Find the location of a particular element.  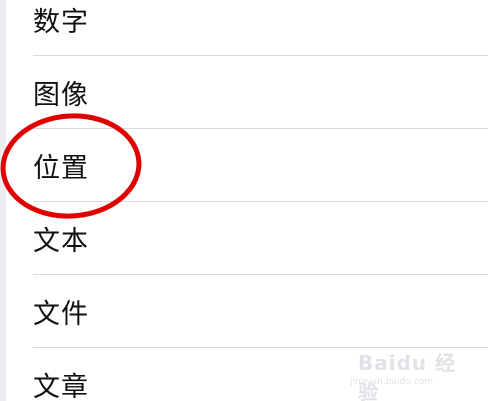

list-item-label: 文件 is located at coordinates (61, 314).